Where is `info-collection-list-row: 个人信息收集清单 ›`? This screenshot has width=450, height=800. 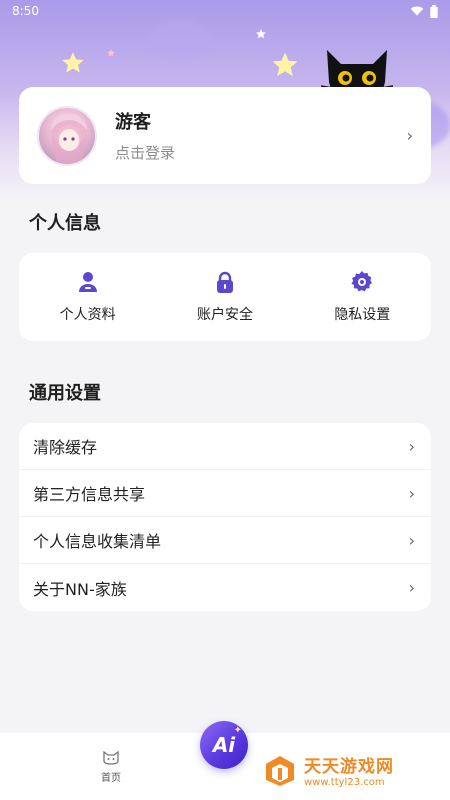
info-collection-list-row: 个人信息收集清单 › is located at coordinates (225, 540).